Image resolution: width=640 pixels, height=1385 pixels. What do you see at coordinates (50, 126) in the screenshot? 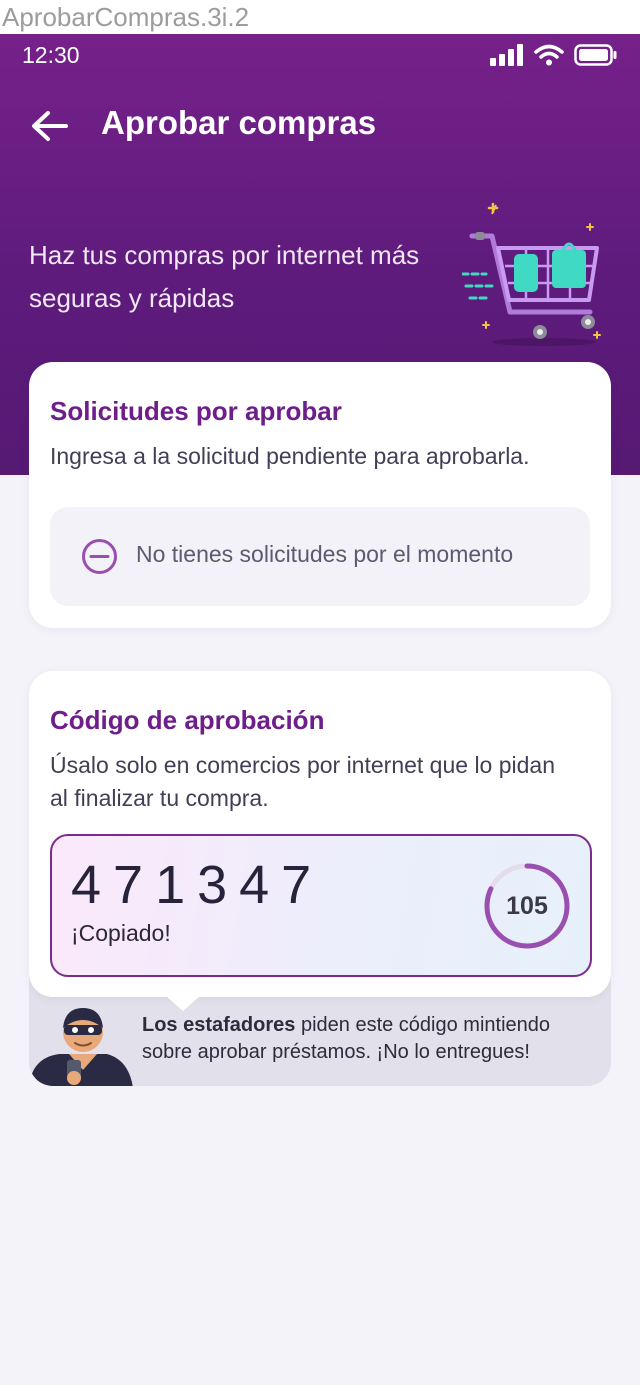
I see `back-arrow-icon` at bounding box center [50, 126].